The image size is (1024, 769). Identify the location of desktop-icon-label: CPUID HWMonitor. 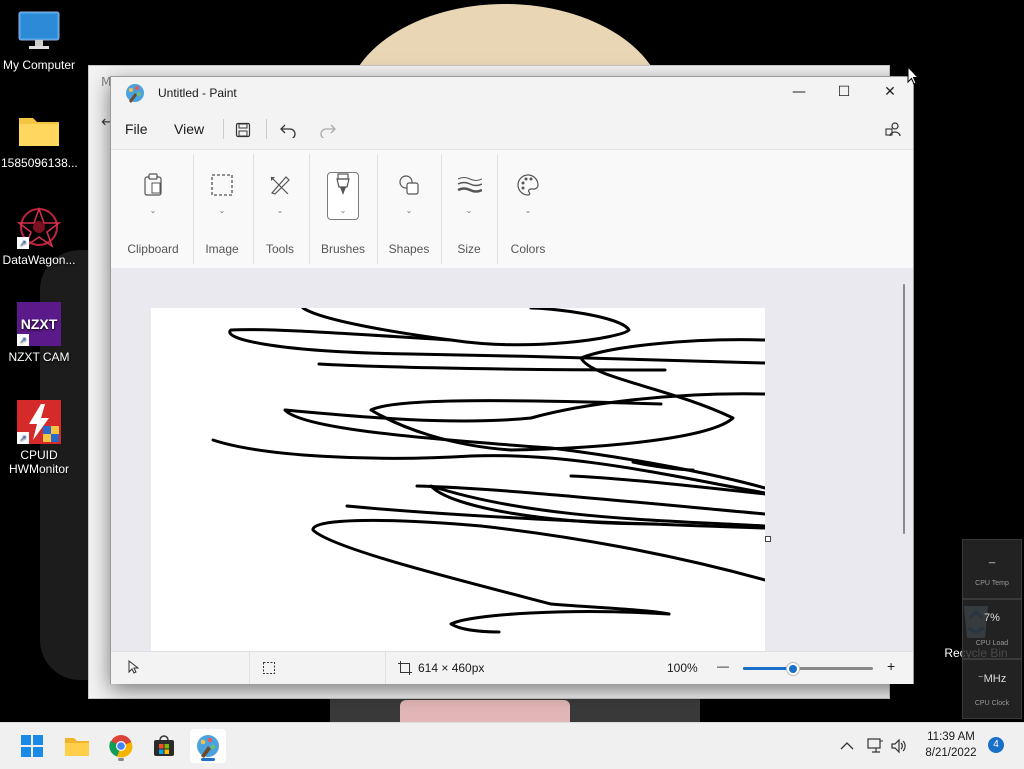
(38, 462).